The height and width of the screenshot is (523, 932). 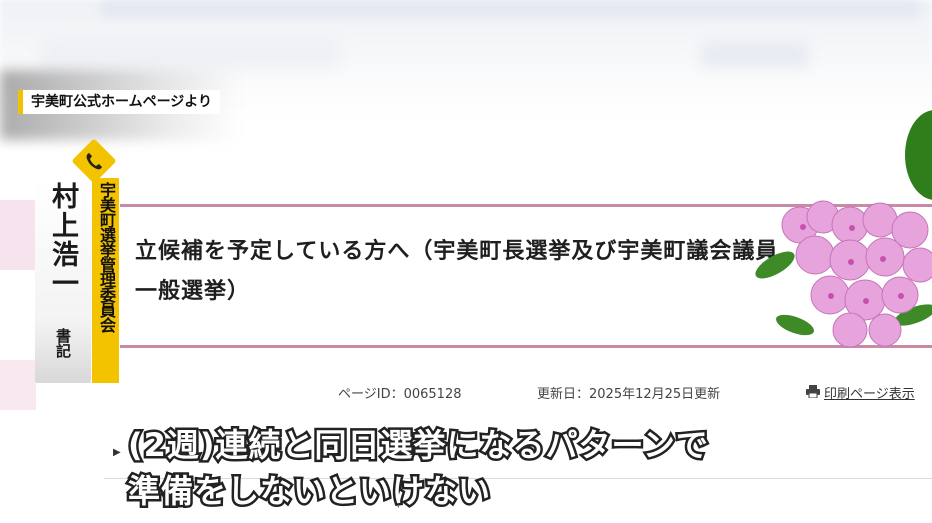 What do you see at coordinates (119, 102) in the screenshot?
I see `source-caption: 宇美町公式ホームページより` at bounding box center [119, 102].